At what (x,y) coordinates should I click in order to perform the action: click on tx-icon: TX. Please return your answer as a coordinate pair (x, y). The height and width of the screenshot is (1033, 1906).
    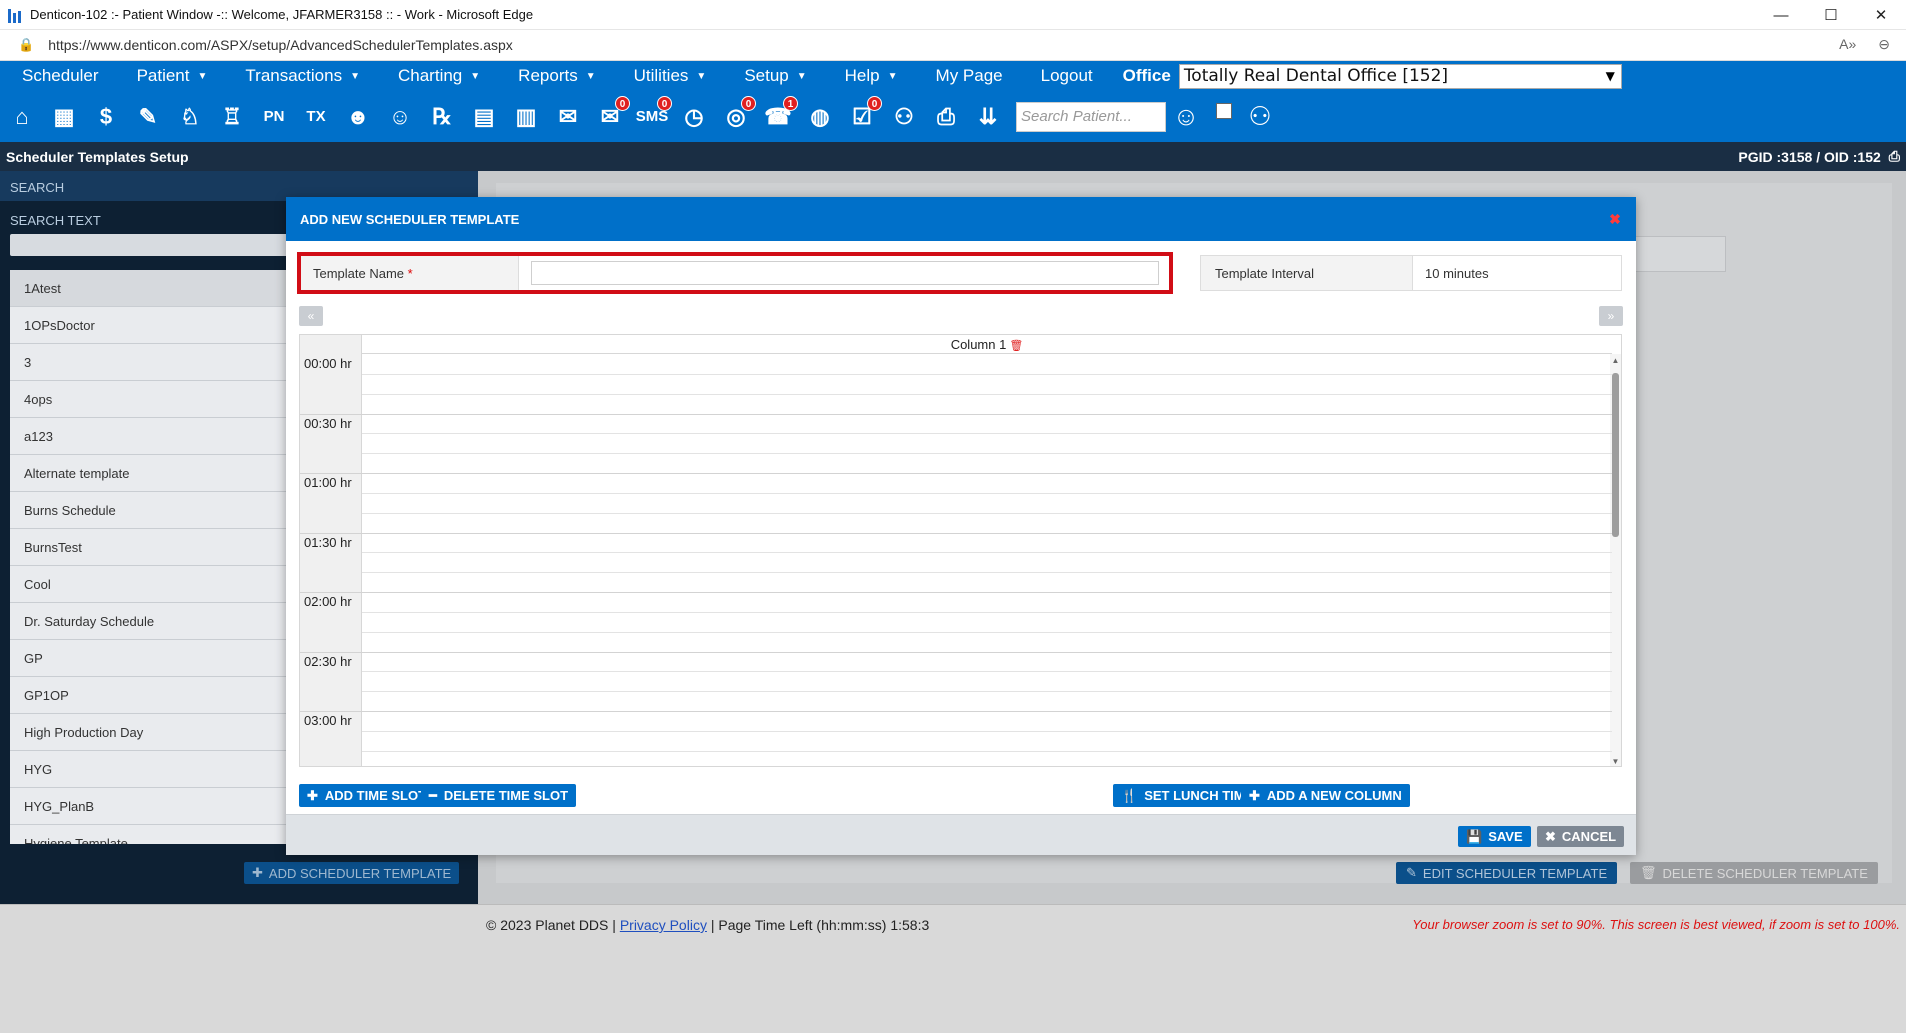
    Looking at the image, I should click on (316, 117).